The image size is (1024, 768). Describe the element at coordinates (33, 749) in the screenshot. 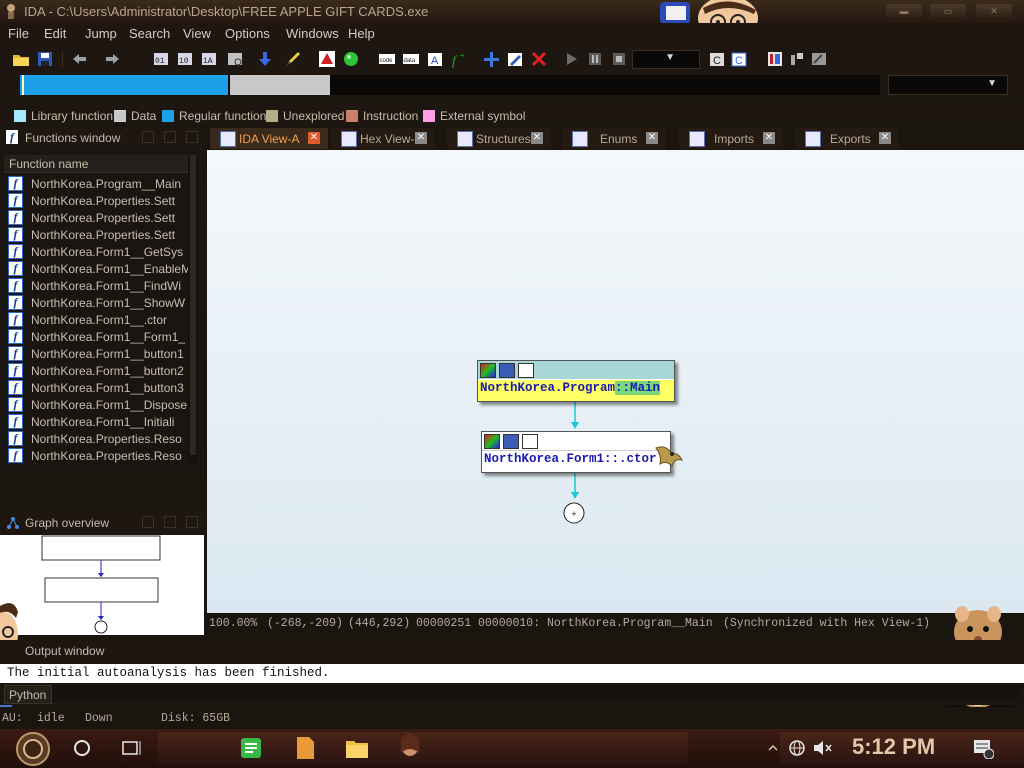

I see `start-button-icon` at that location.